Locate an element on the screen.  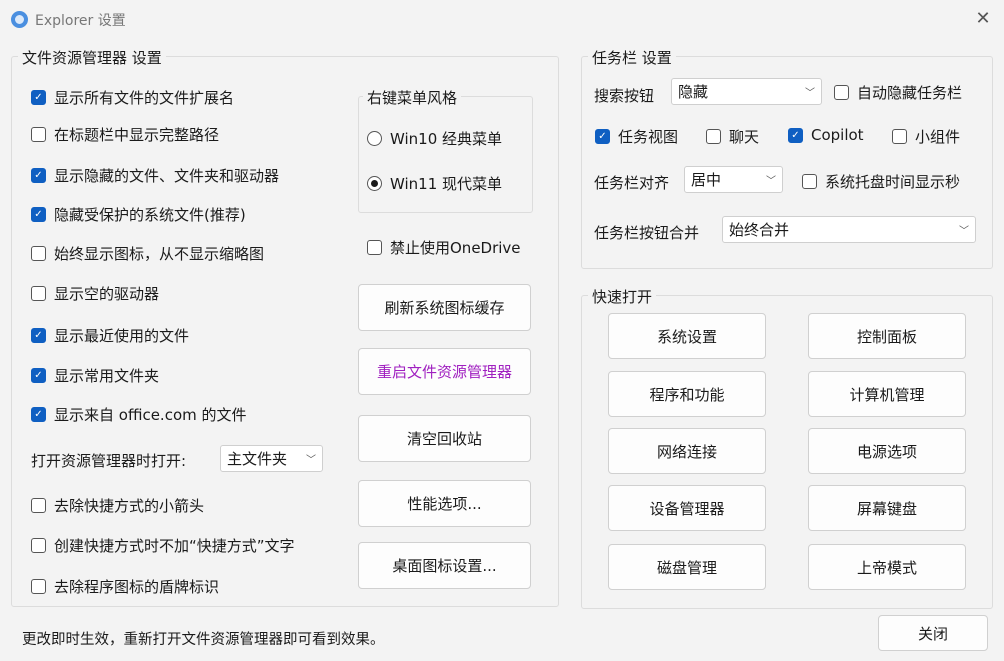
widgets-checkbox: 小组件 is located at coordinates (926, 136).